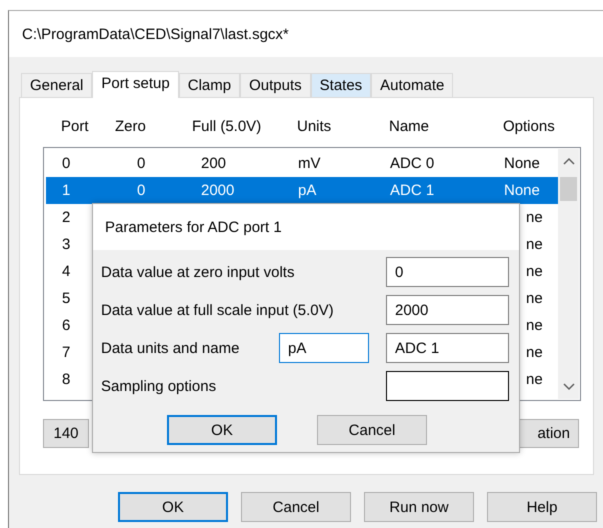 The height and width of the screenshot is (528, 603). What do you see at coordinates (75, 127) in the screenshot?
I see `column-header: Port` at bounding box center [75, 127].